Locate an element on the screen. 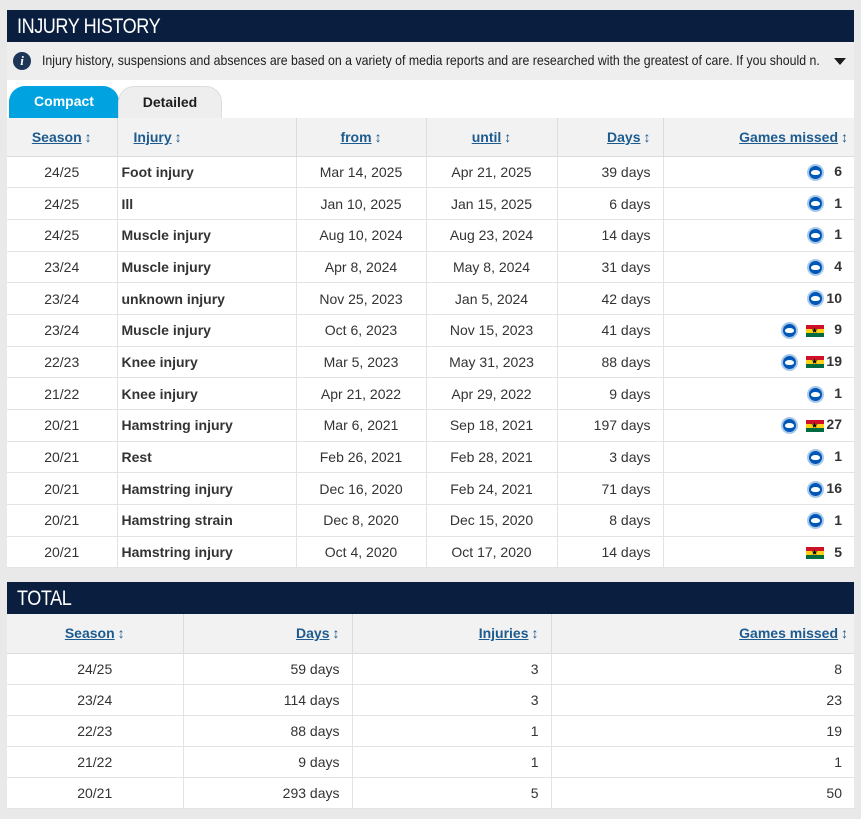 The height and width of the screenshot is (819, 861). until-date-cell: Aug 23, 2024 is located at coordinates (492, 235).